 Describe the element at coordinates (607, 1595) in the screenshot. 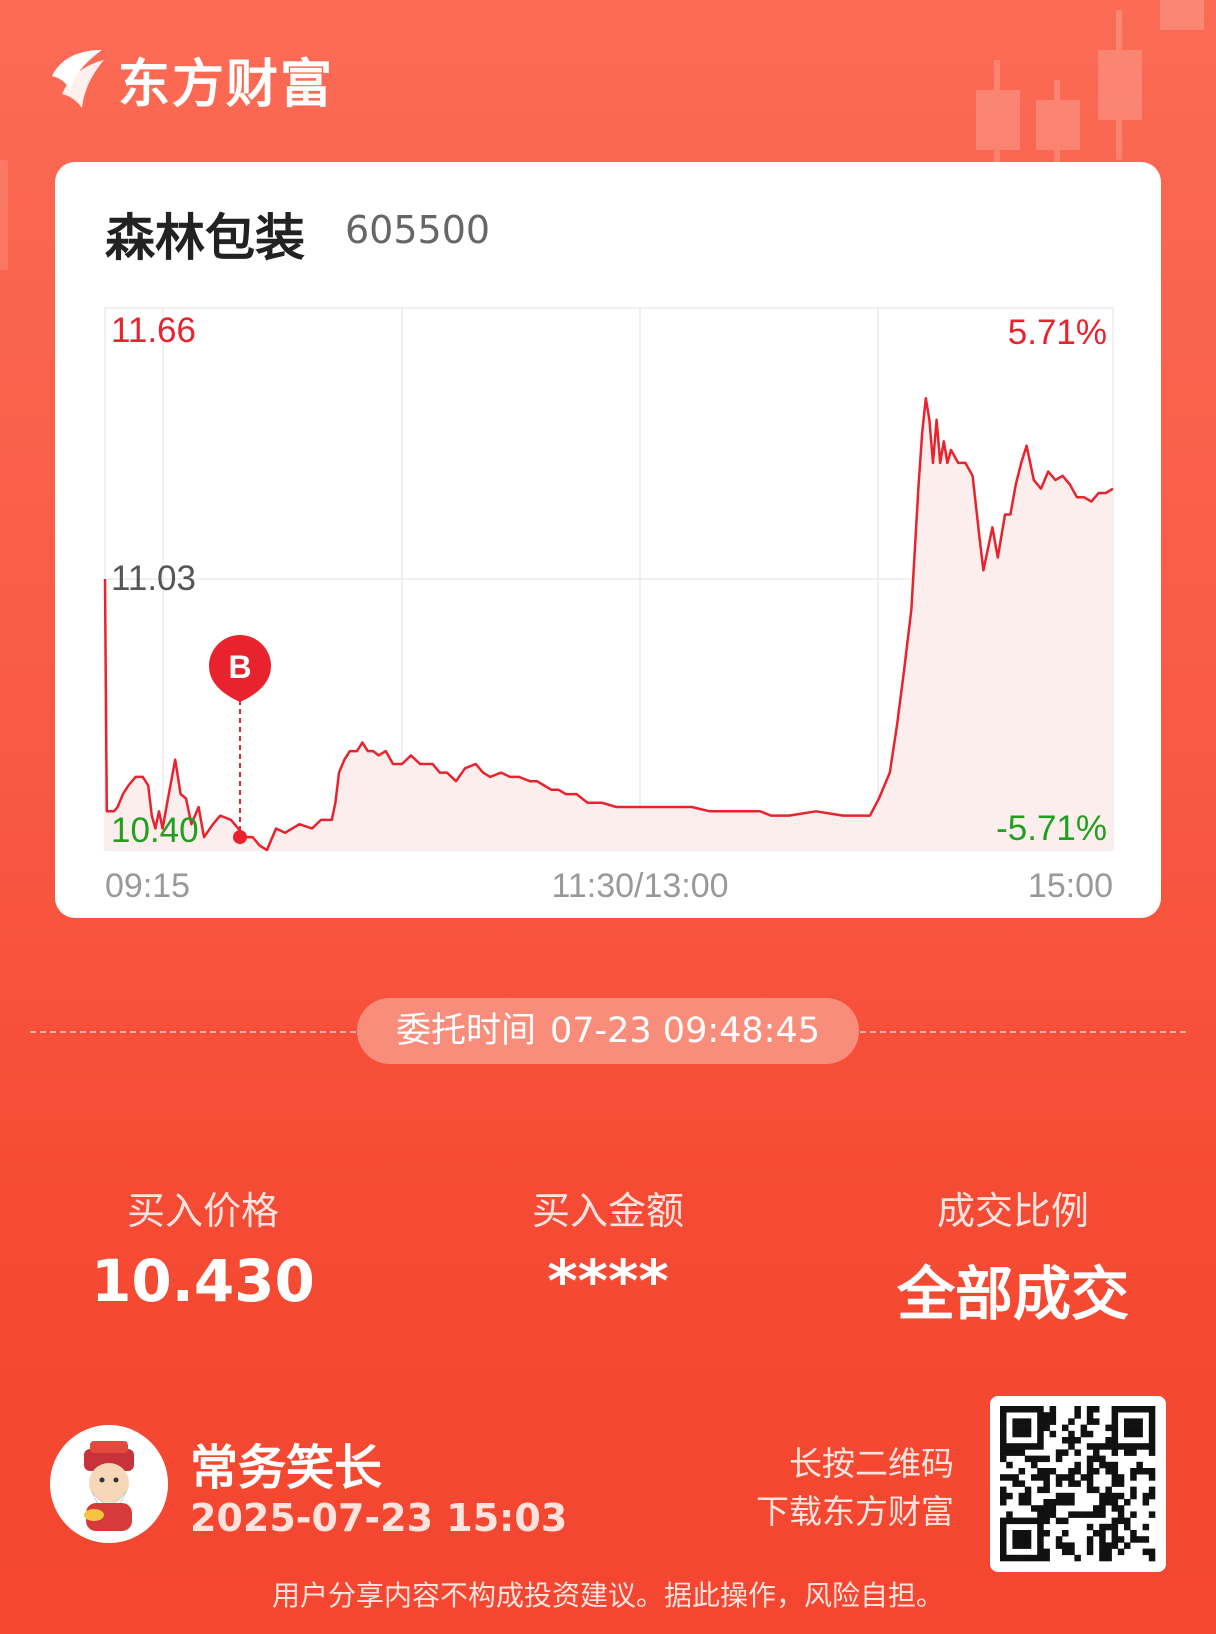

I see `disclaimer: 用户分享内容不构成投资建议。据此操作，风险自担。` at that location.